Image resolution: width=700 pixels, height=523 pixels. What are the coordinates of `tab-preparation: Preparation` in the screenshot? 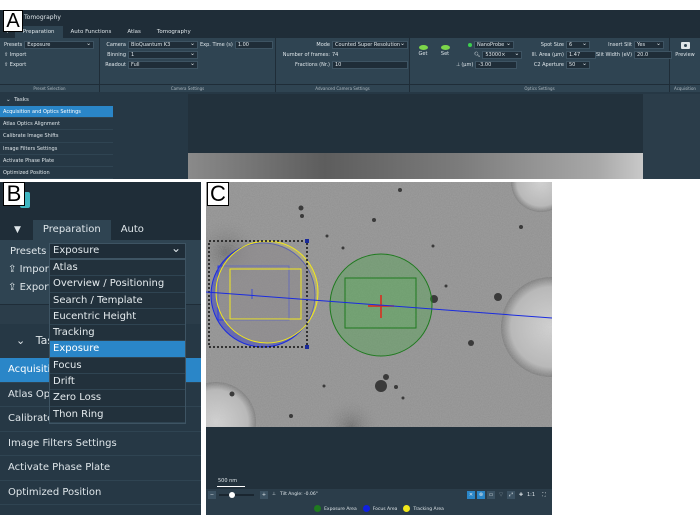 It's located at (71, 230).